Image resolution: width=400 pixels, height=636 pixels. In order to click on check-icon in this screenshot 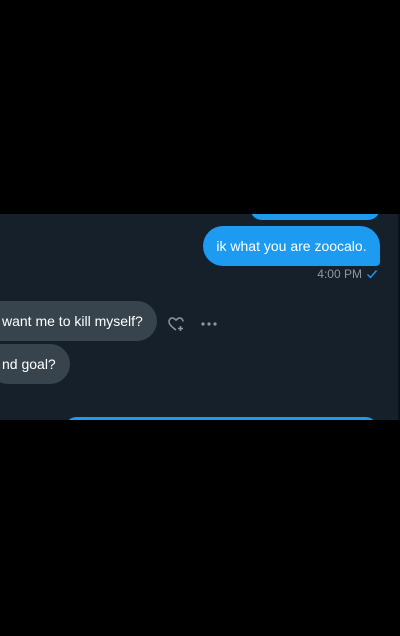, I will do `click(372, 274)`.